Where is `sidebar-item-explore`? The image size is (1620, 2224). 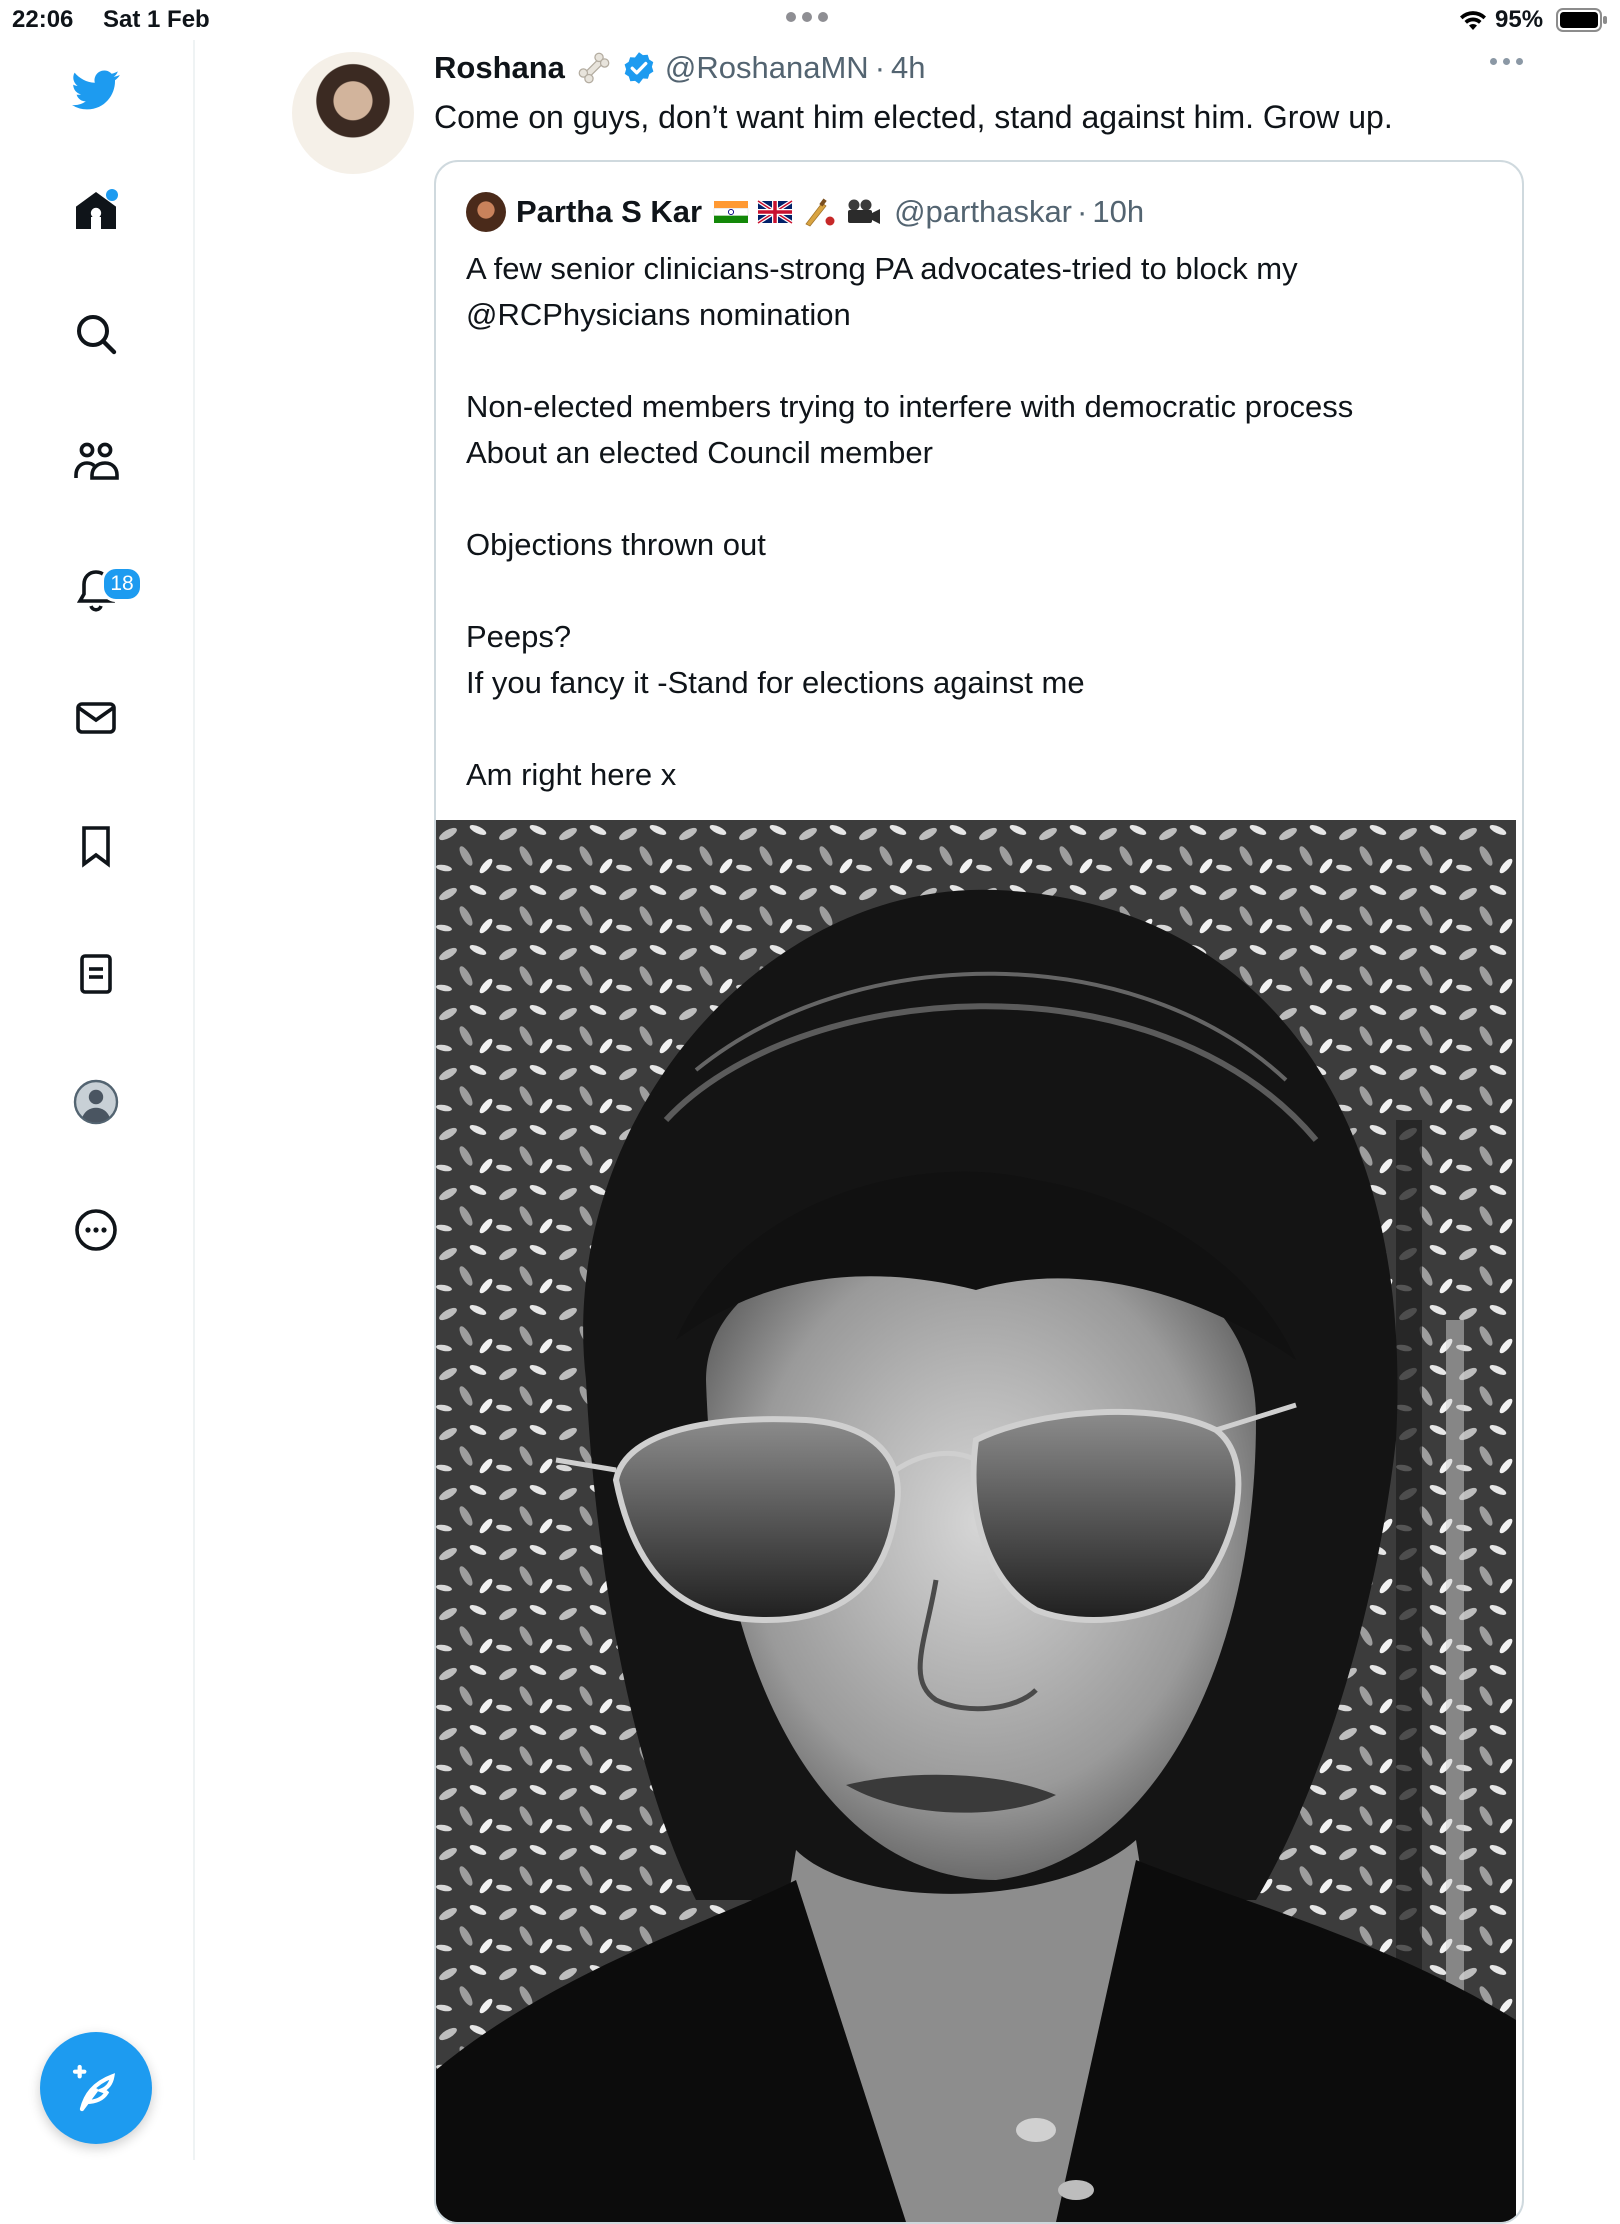
sidebar-item-explore is located at coordinates (96, 334).